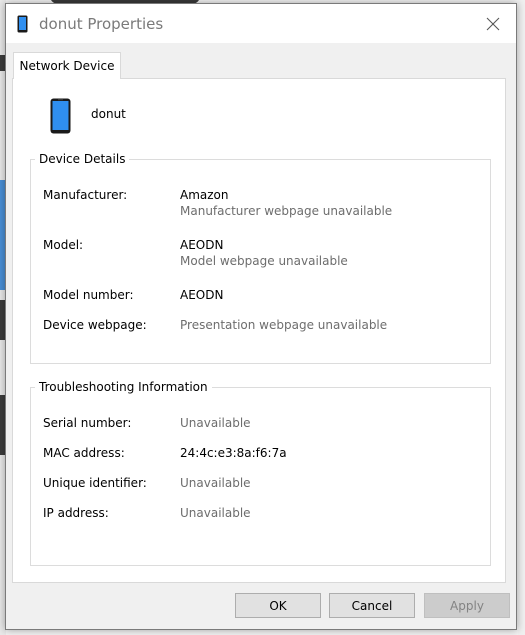  I want to click on group-title: Troubleshooting Information, so click(123, 387).